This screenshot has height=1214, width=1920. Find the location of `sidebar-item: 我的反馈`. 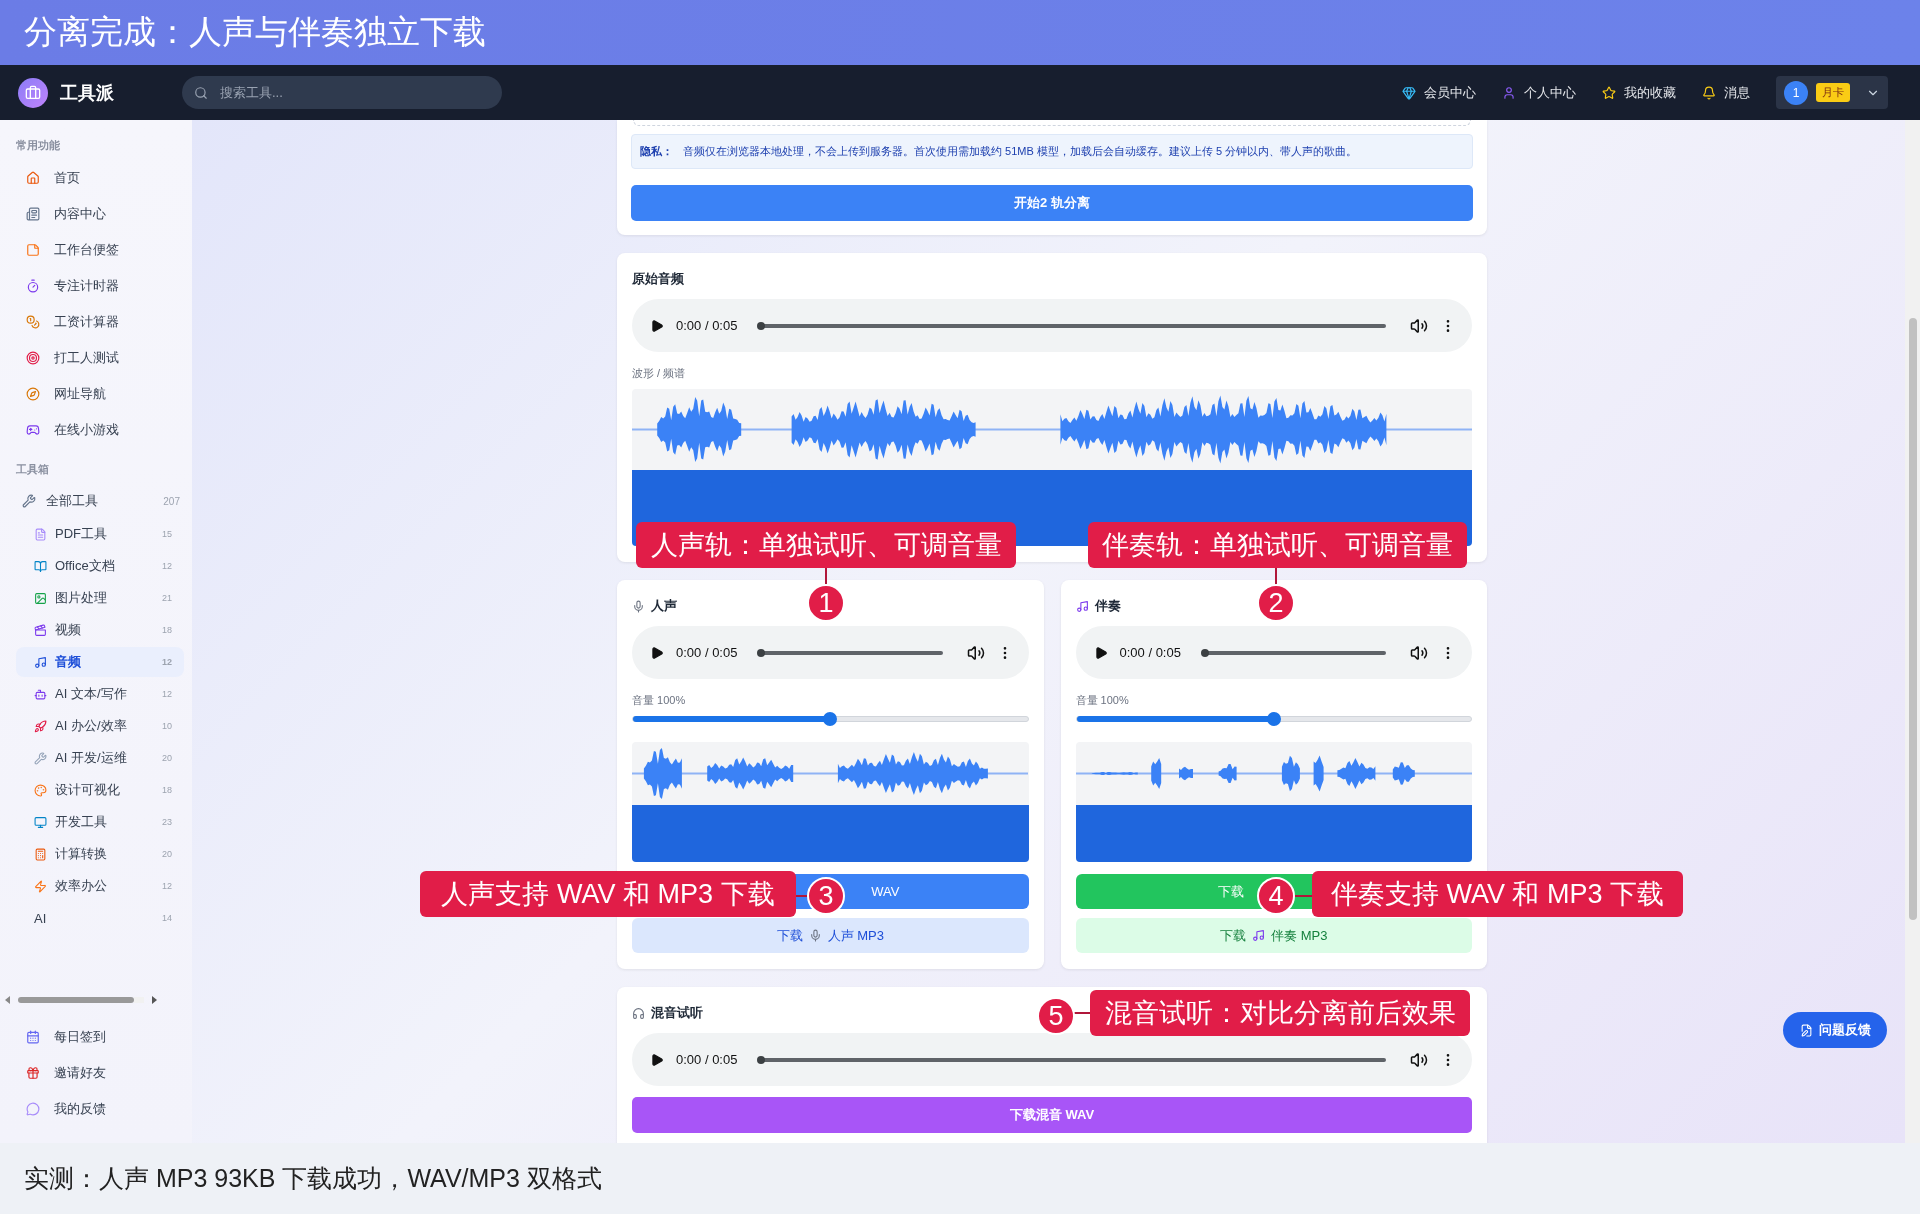

sidebar-item: 我的反馈 is located at coordinates (96, 1109).